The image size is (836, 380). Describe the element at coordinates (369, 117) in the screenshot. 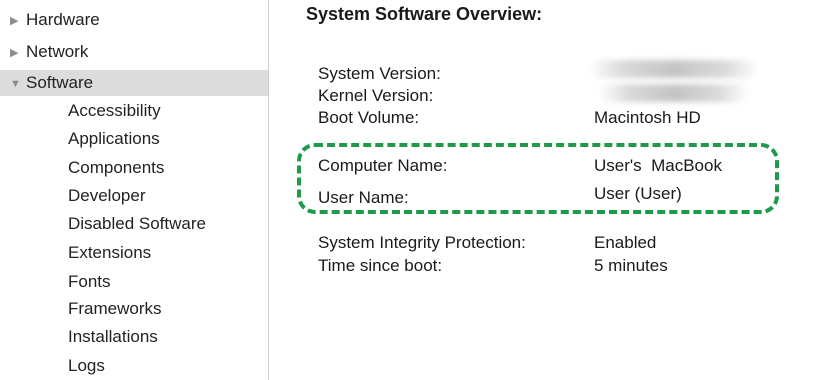

I see `boot-volume-label: Boot Volume:` at that location.